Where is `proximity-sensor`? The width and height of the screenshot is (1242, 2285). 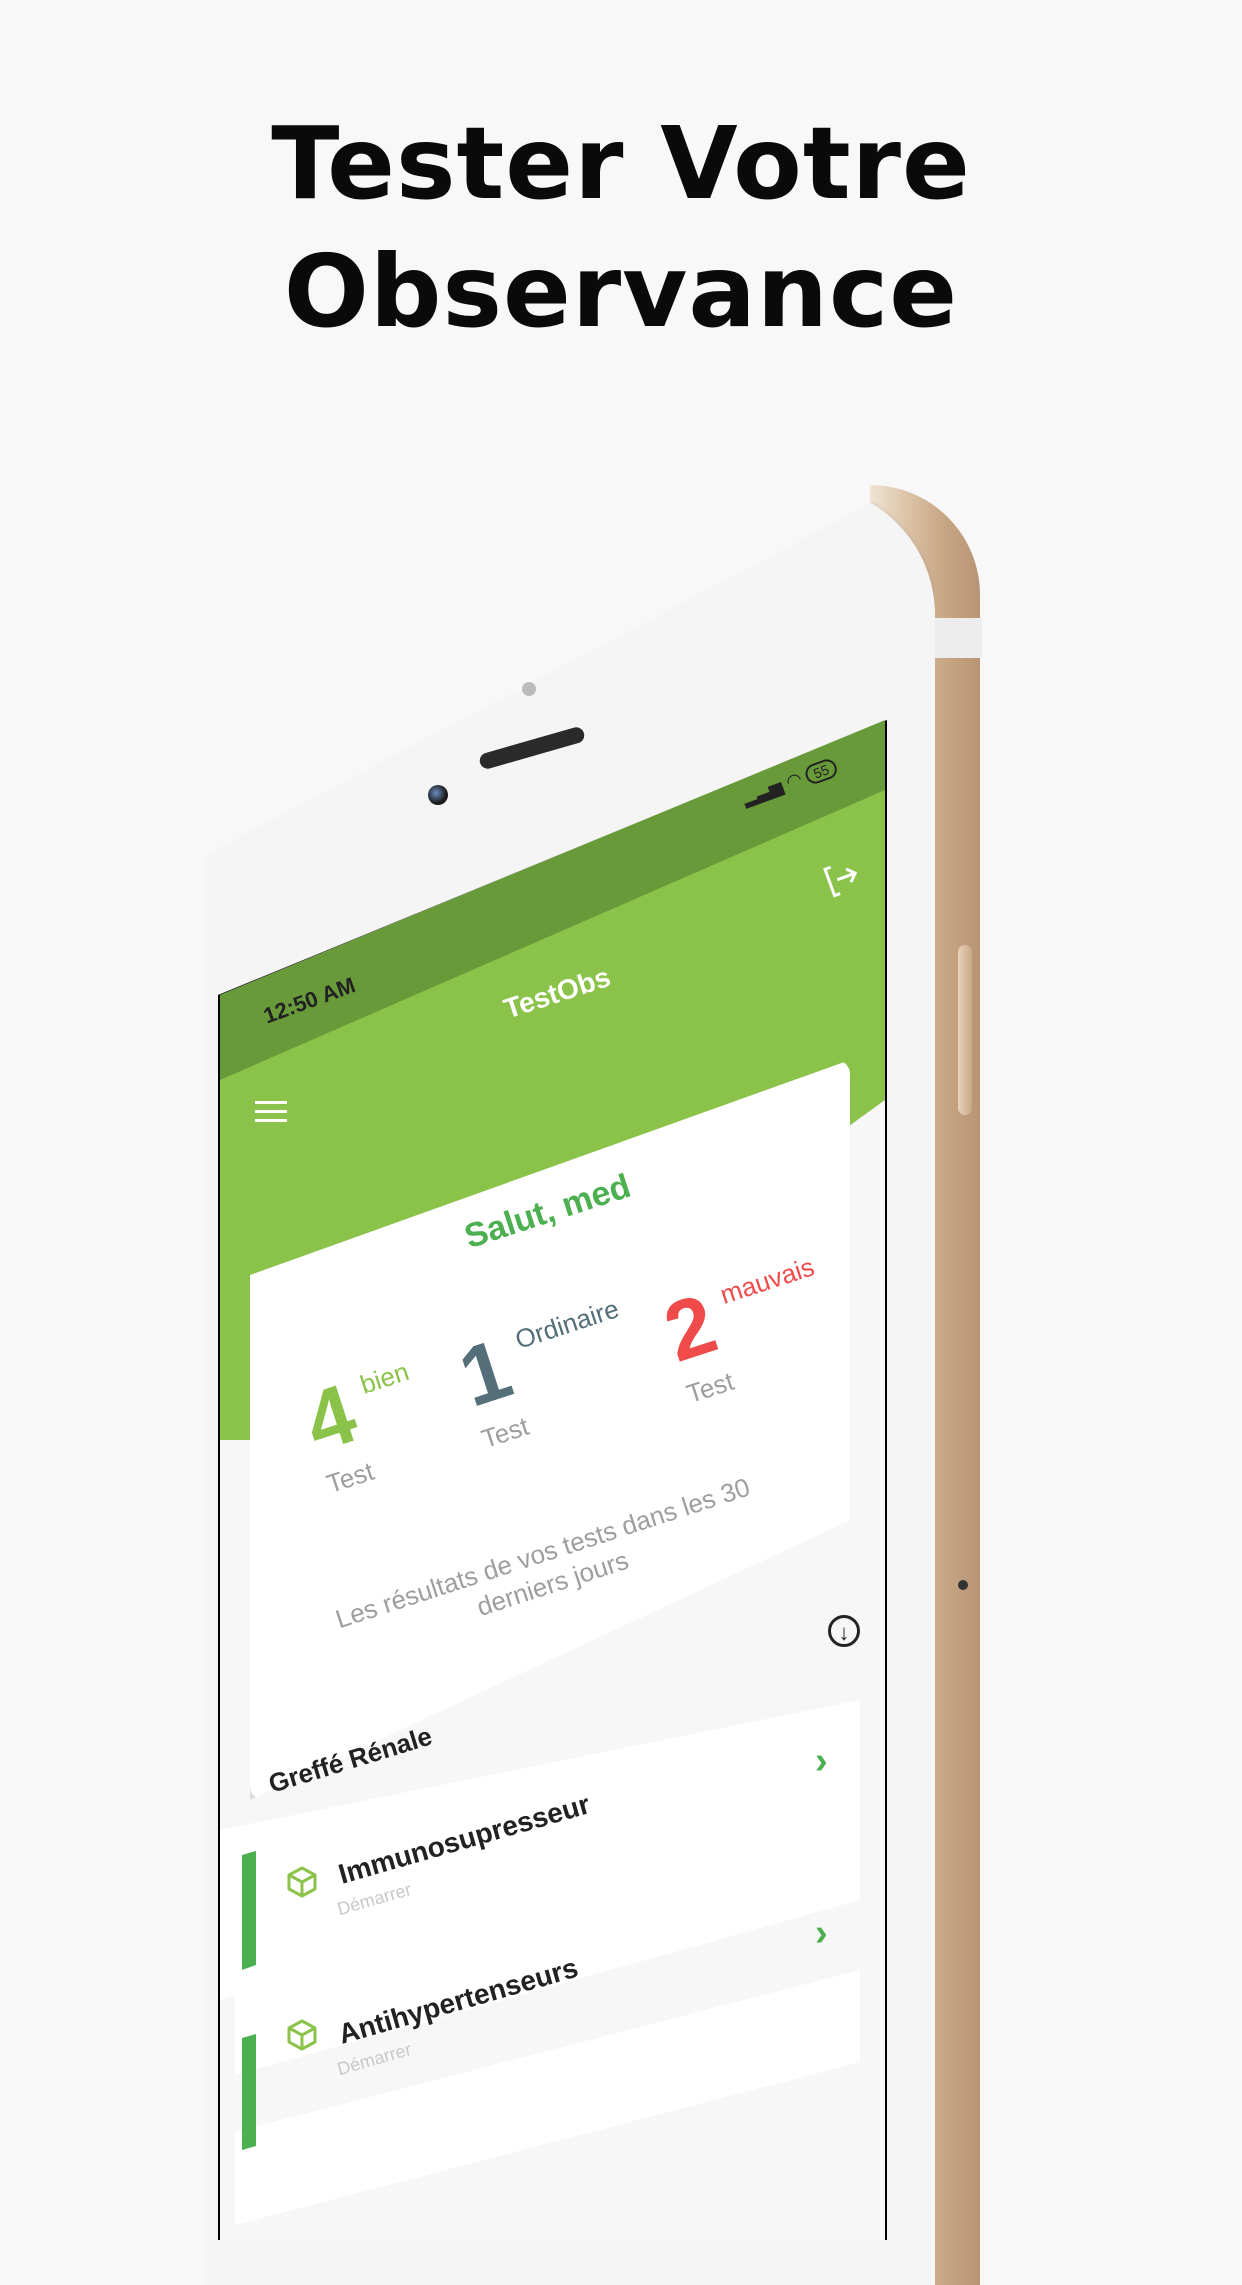
proximity-sensor is located at coordinates (529, 689).